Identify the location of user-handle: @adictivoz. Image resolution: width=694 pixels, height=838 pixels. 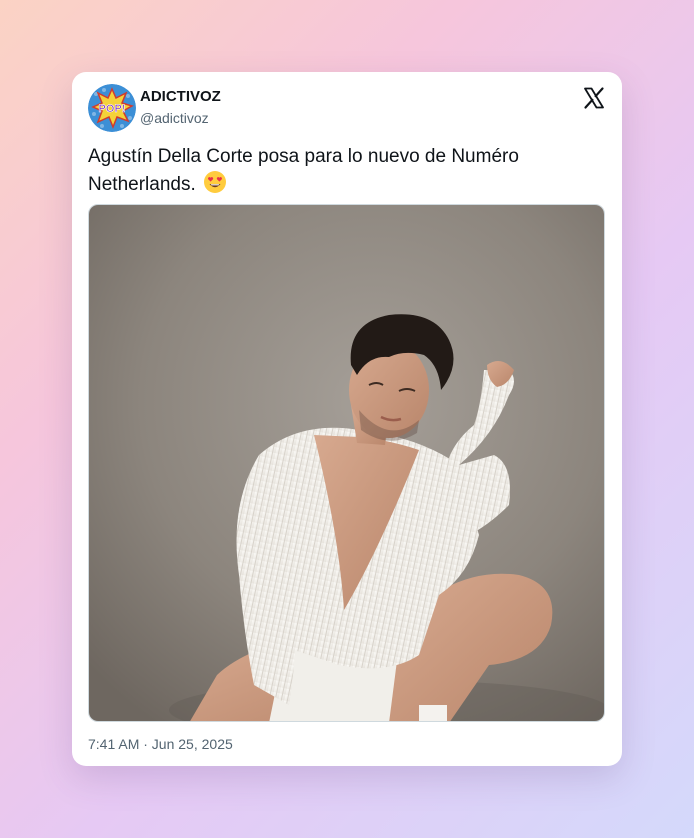
(180, 118).